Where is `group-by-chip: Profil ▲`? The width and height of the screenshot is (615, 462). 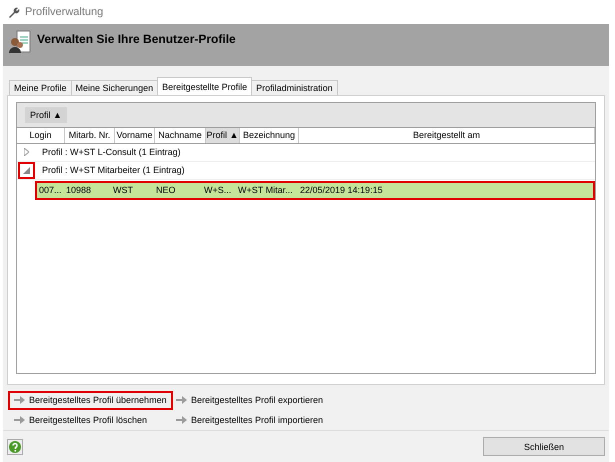
group-by-chip: Profil ▲ is located at coordinates (46, 114).